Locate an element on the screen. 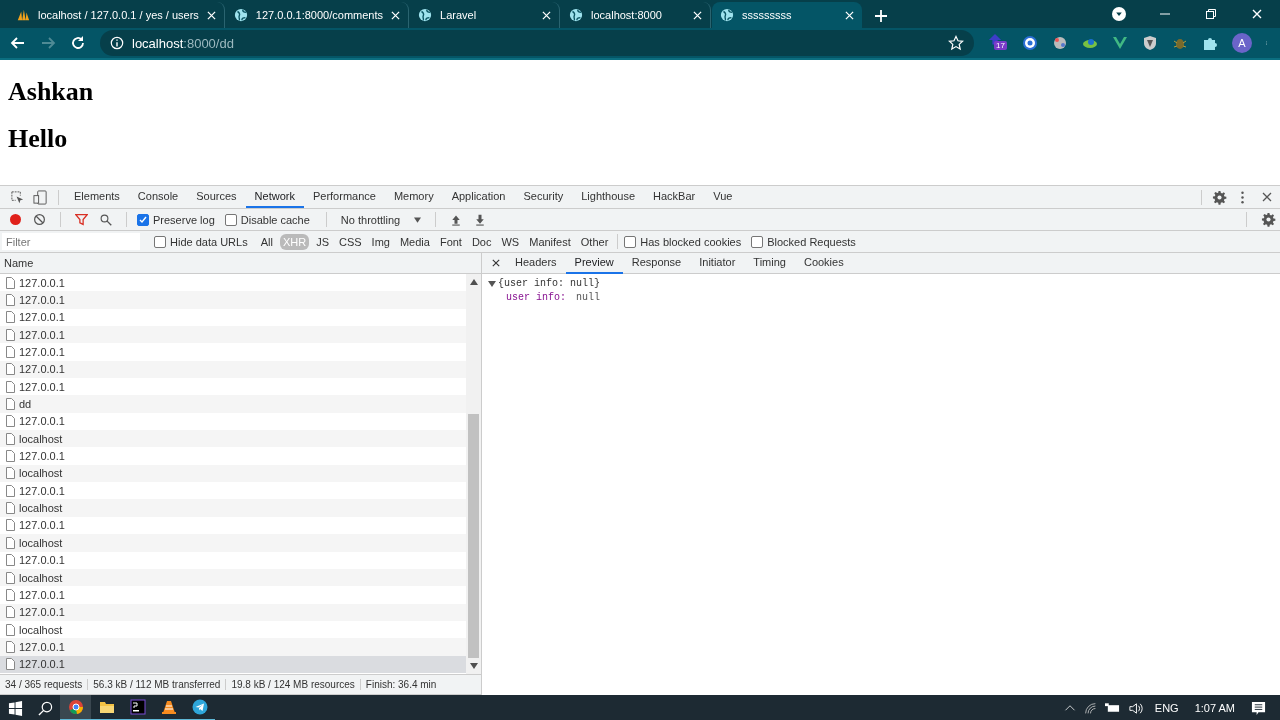 This screenshot has width=1280, height=720. language-indicator: ENG is located at coordinates (1166, 708).